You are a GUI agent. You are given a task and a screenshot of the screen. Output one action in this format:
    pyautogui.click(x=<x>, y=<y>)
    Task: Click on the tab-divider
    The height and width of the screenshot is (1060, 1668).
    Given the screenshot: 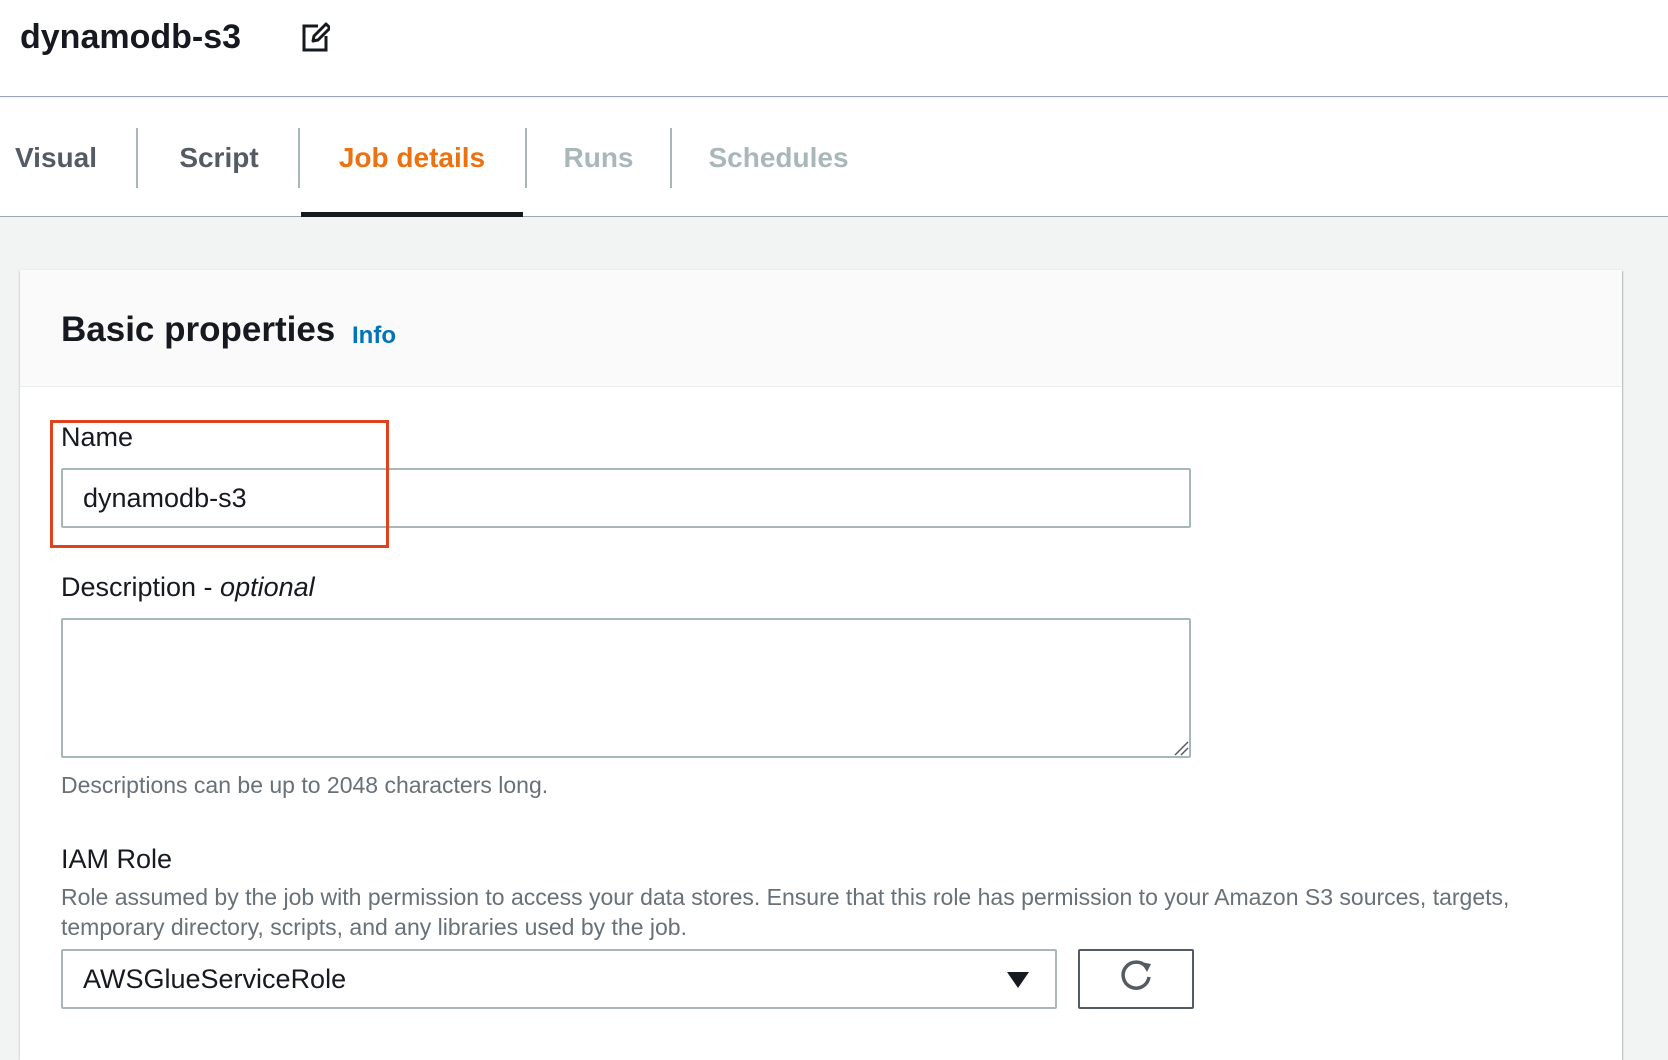 What is the action you would take?
    pyautogui.click(x=299, y=158)
    